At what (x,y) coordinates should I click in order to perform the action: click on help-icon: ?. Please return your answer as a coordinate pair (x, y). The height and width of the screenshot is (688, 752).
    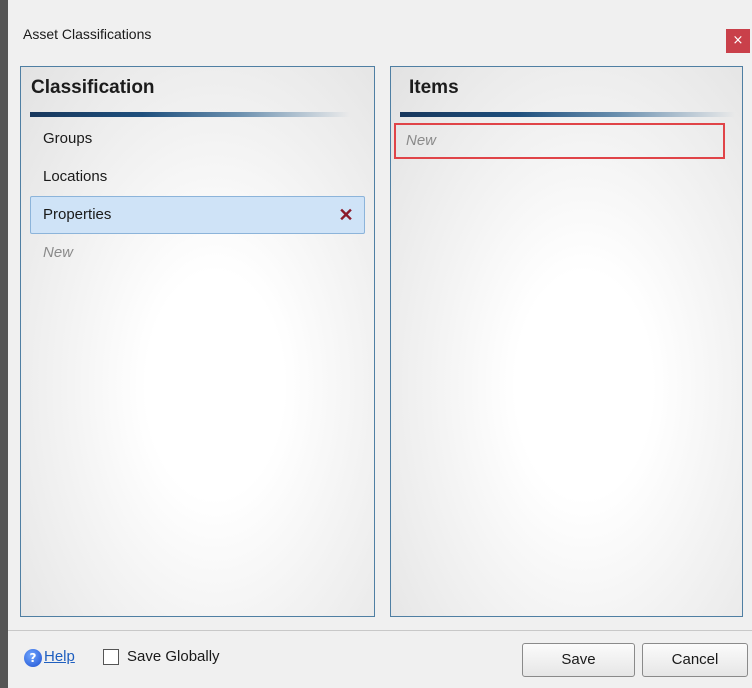
    Looking at the image, I should click on (33, 658).